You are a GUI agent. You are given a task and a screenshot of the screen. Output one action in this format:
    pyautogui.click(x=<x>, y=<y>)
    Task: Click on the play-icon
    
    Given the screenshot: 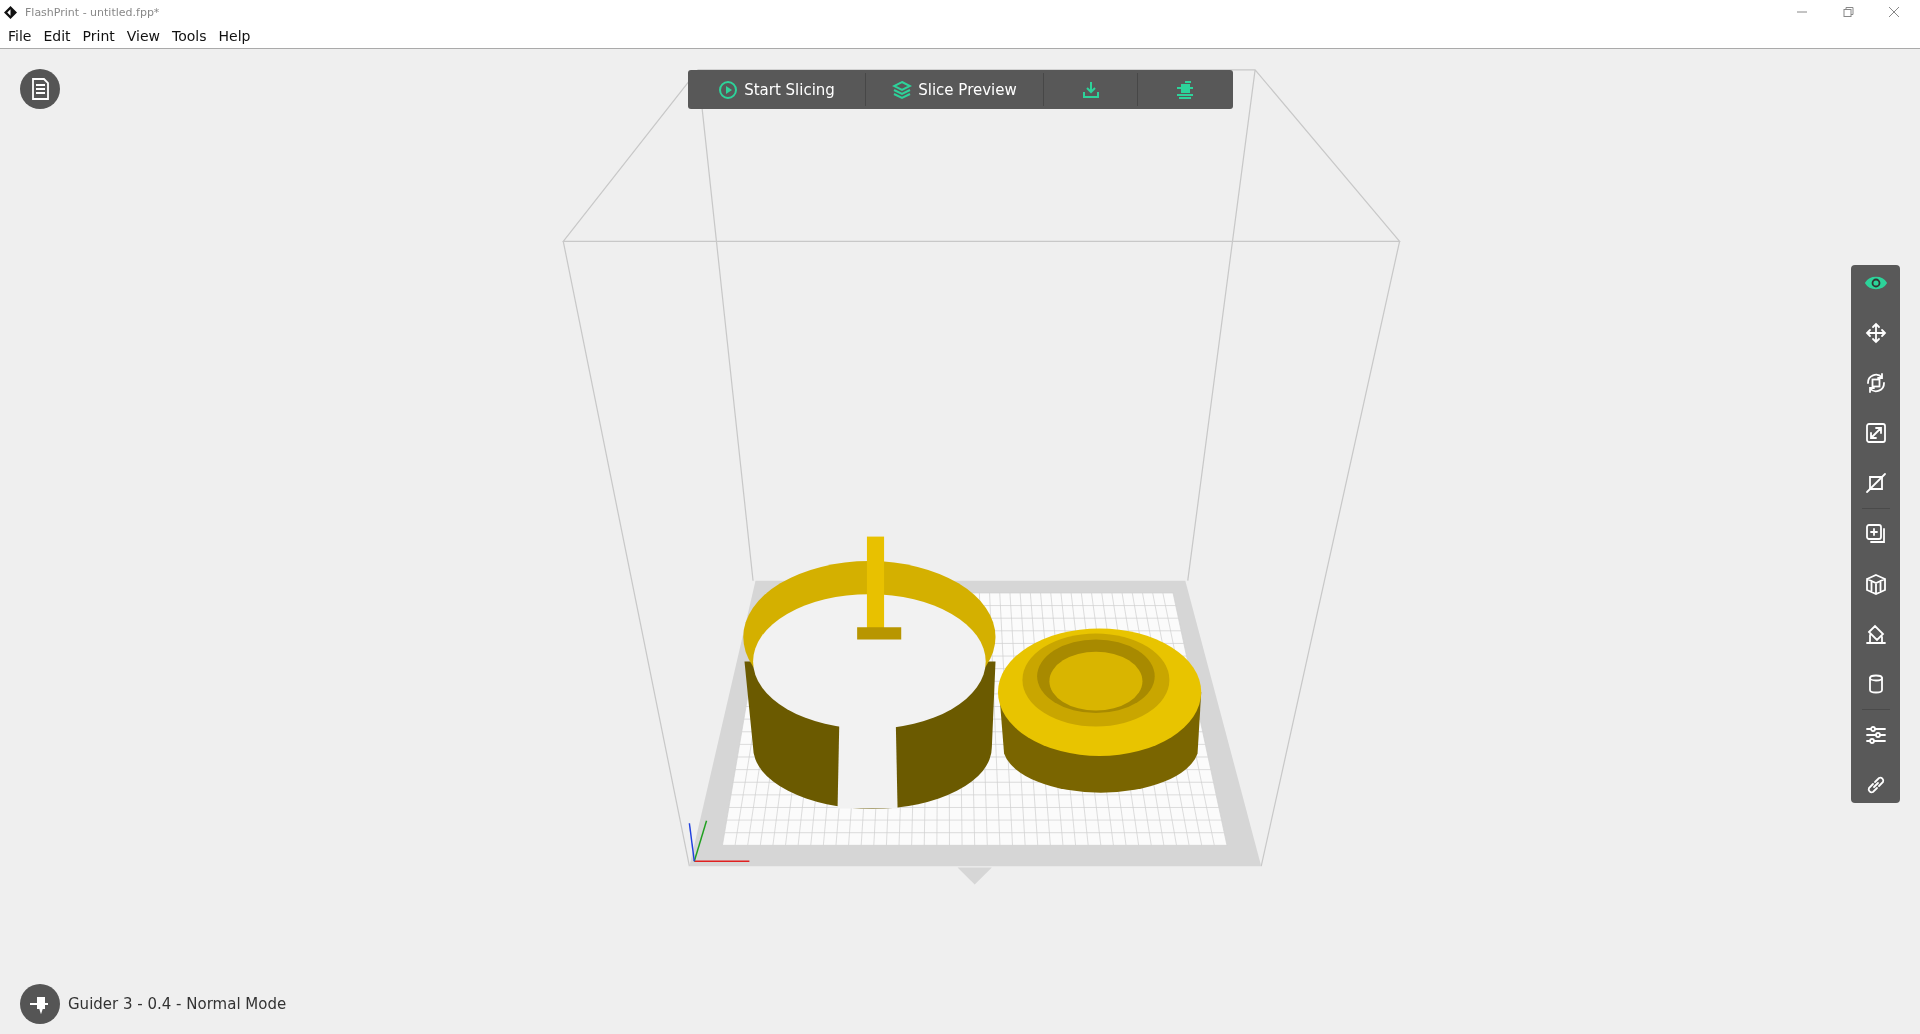 What is the action you would take?
    pyautogui.click(x=728, y=89)
    